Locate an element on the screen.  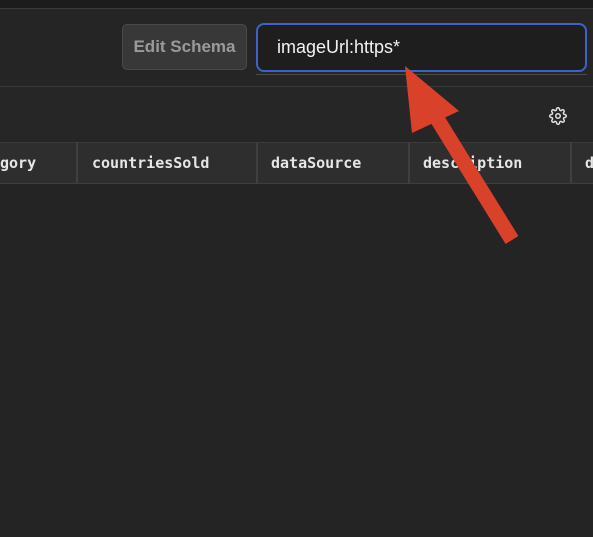
settings-button is located at coordinates (558, 116).